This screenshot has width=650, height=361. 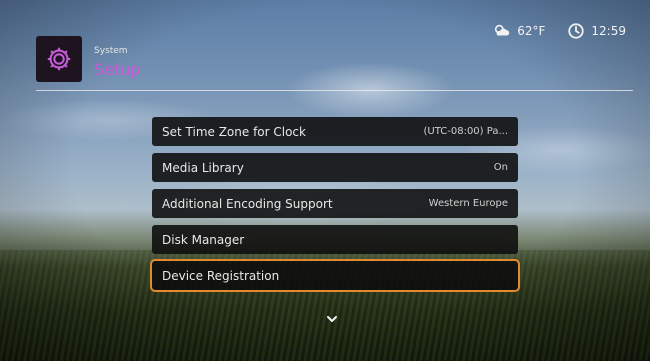 I want to click on temperature-text: 62°F, so click(x=531, y=31).